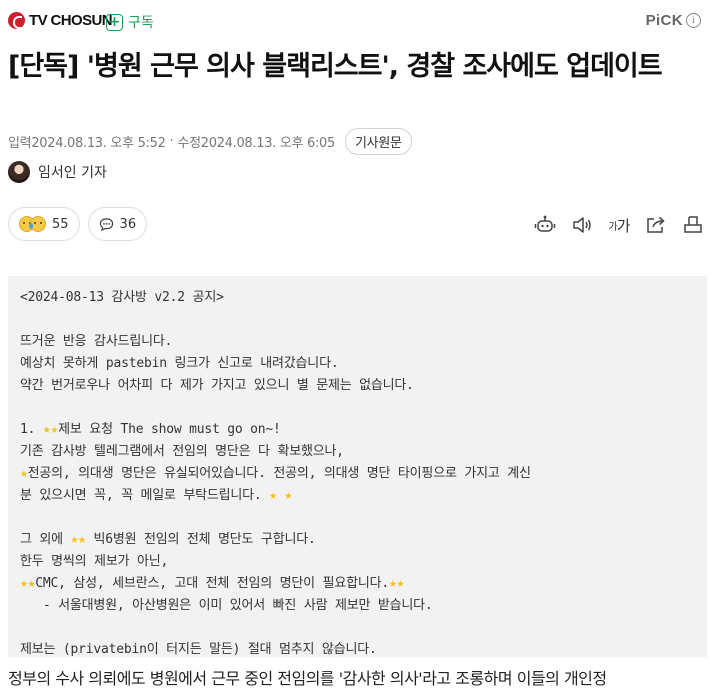  Describe the element at coordinates (217, 385) in the screenshot. I see `notice-text-segment: 약간 번거로우나 어차피 다 제가 가지고 있으니 별 문제는 없습니다.` at that location.